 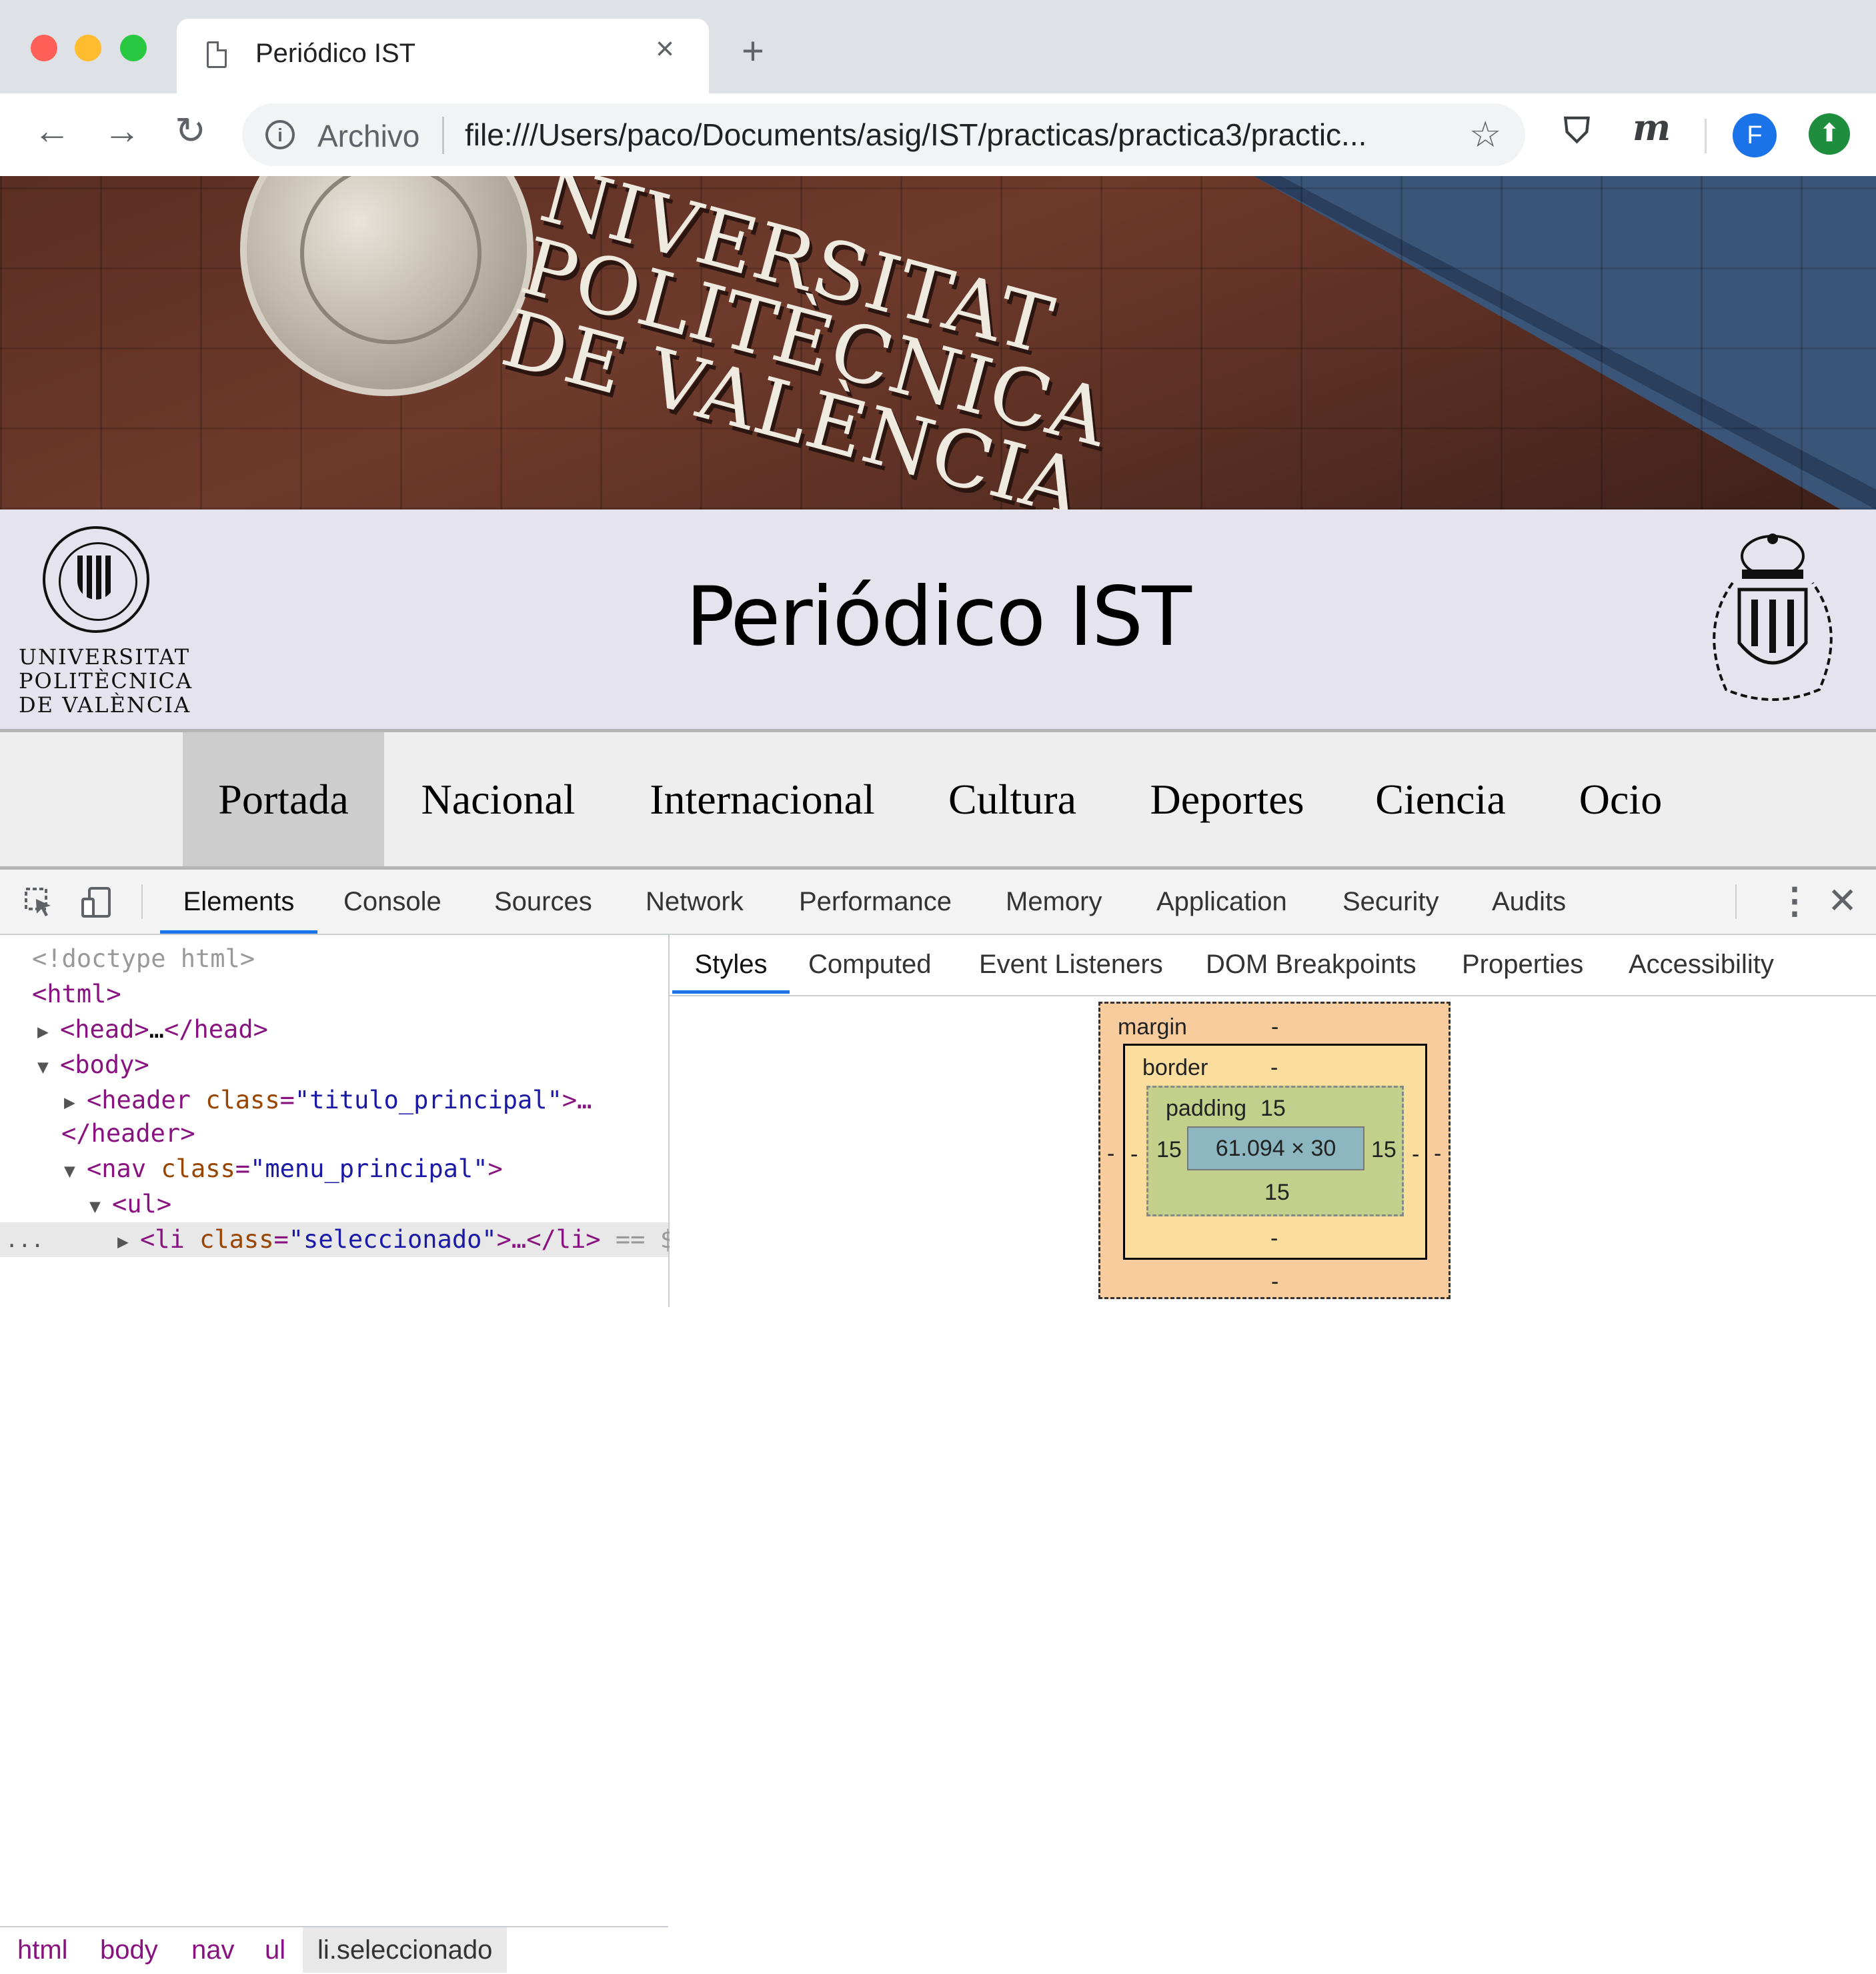 What do you see at coordinates (1175, 1067) in the screenshot?
I see `border-label: border` at bounding box center [1175, 1067].